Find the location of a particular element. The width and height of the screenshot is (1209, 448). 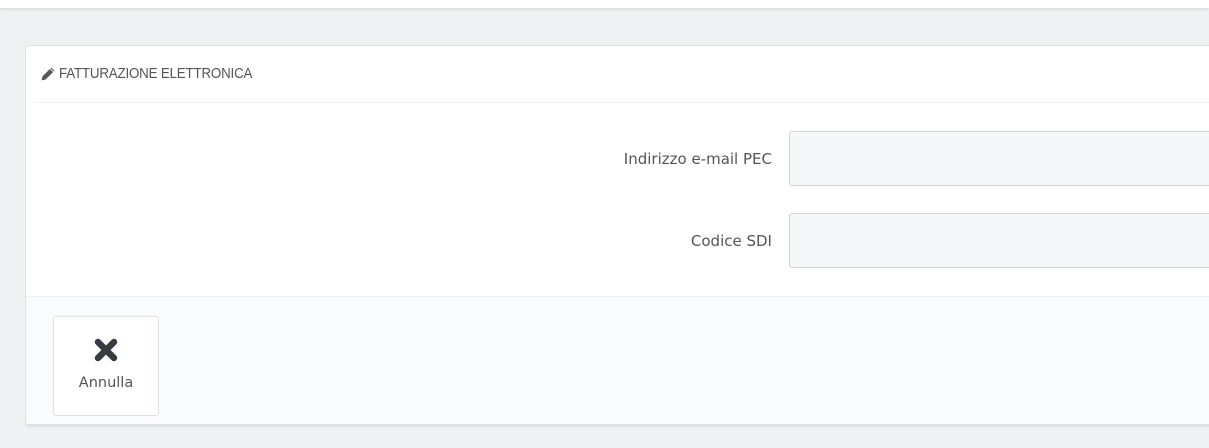

top-bar-edge is located at coordinates (604, 4).